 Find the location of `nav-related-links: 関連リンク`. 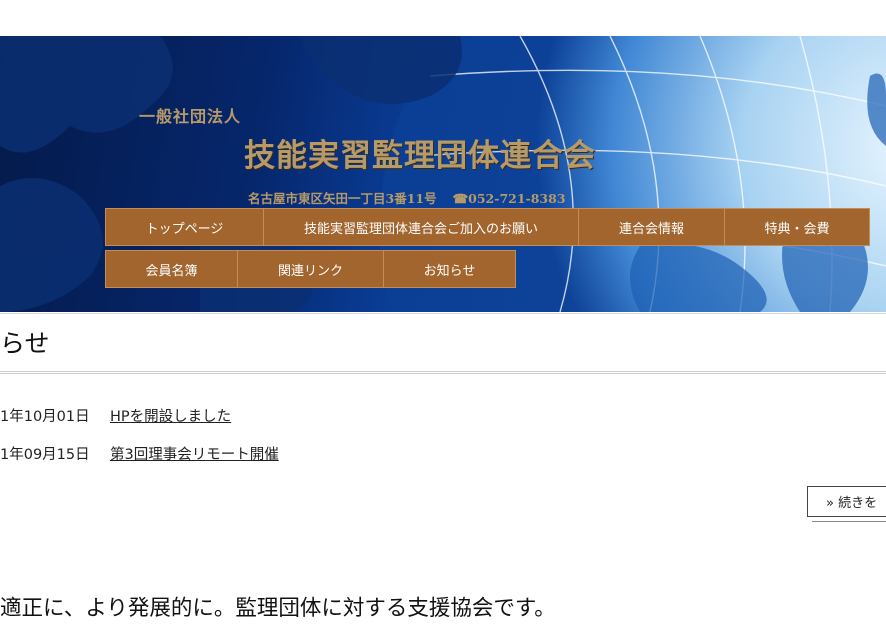

nav-related-links: 関連リンク is located at coordinates (310, 269).